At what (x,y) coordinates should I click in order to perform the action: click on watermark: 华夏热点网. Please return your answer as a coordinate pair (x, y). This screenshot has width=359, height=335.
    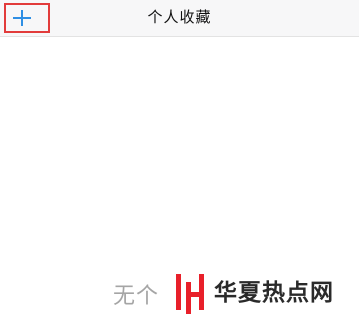
    Looking at the image, I should click on (263, 294).